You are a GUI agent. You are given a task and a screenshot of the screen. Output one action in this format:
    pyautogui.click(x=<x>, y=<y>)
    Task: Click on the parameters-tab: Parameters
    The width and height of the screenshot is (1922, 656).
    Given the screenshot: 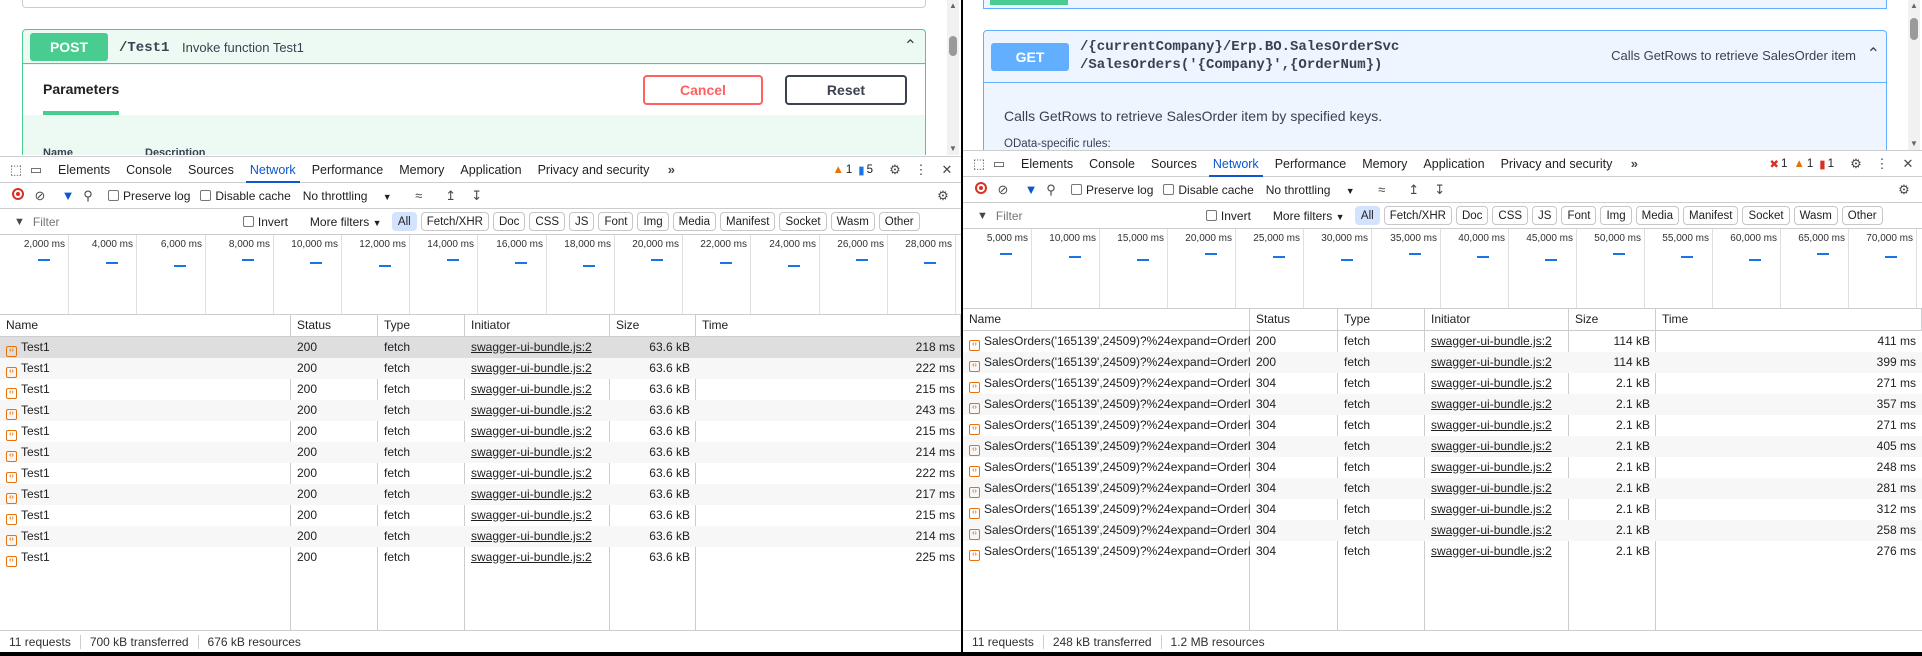 What is the action you would take?
    pyautogui.click(x=81, y=90)
    